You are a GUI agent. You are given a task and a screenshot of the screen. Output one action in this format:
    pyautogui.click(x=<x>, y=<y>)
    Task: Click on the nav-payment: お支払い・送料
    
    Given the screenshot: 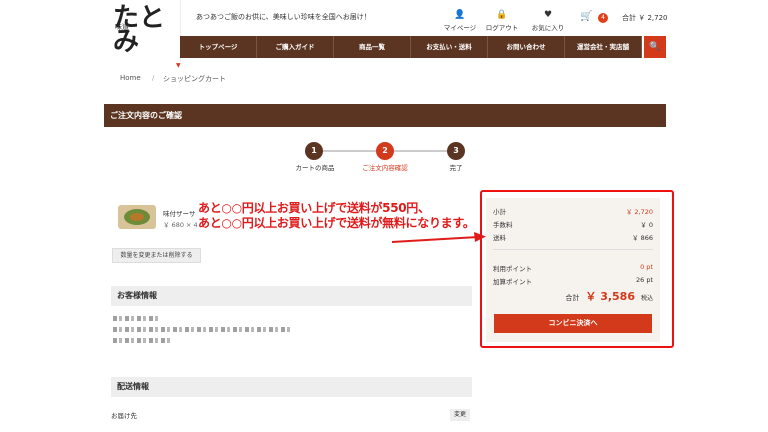 What is the action you would take?
    pyautogui.click(x=449, y=47)
    